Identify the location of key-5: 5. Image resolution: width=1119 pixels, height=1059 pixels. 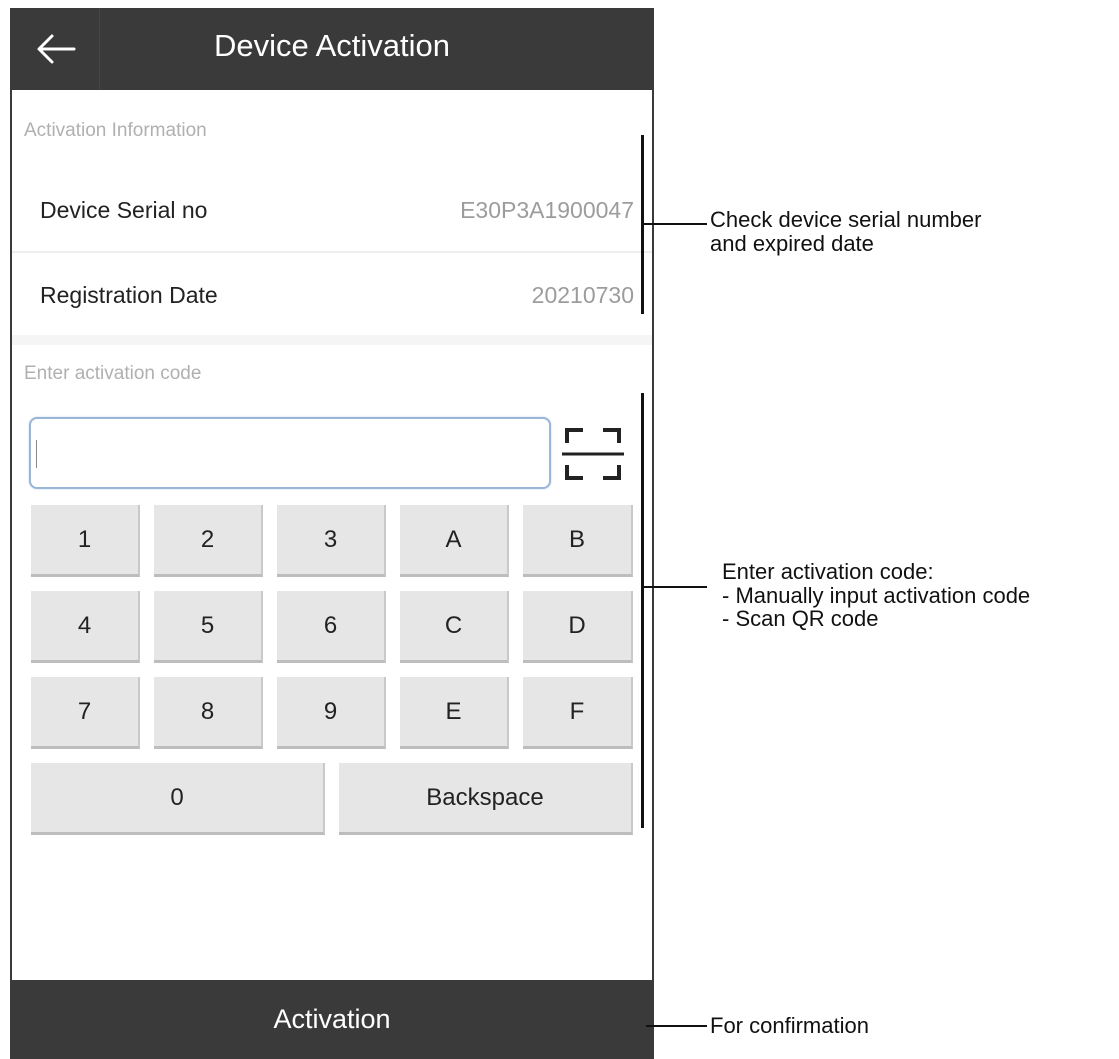
(208, 627).